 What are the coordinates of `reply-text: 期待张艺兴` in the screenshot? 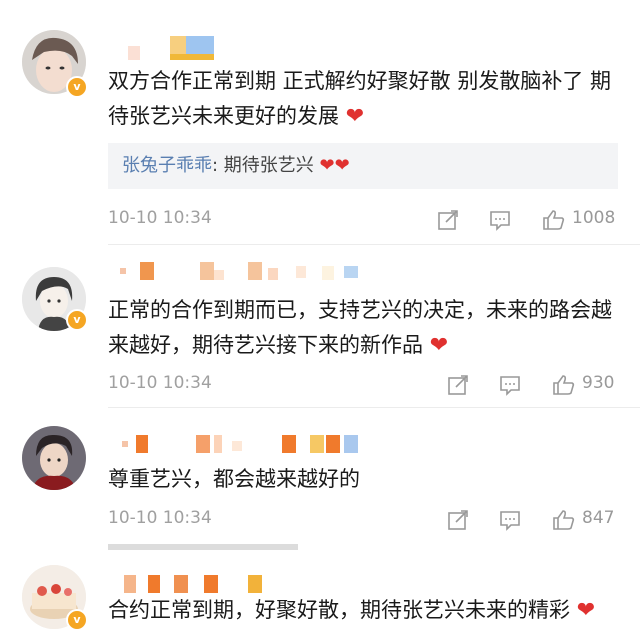 It's located at (266, 165).